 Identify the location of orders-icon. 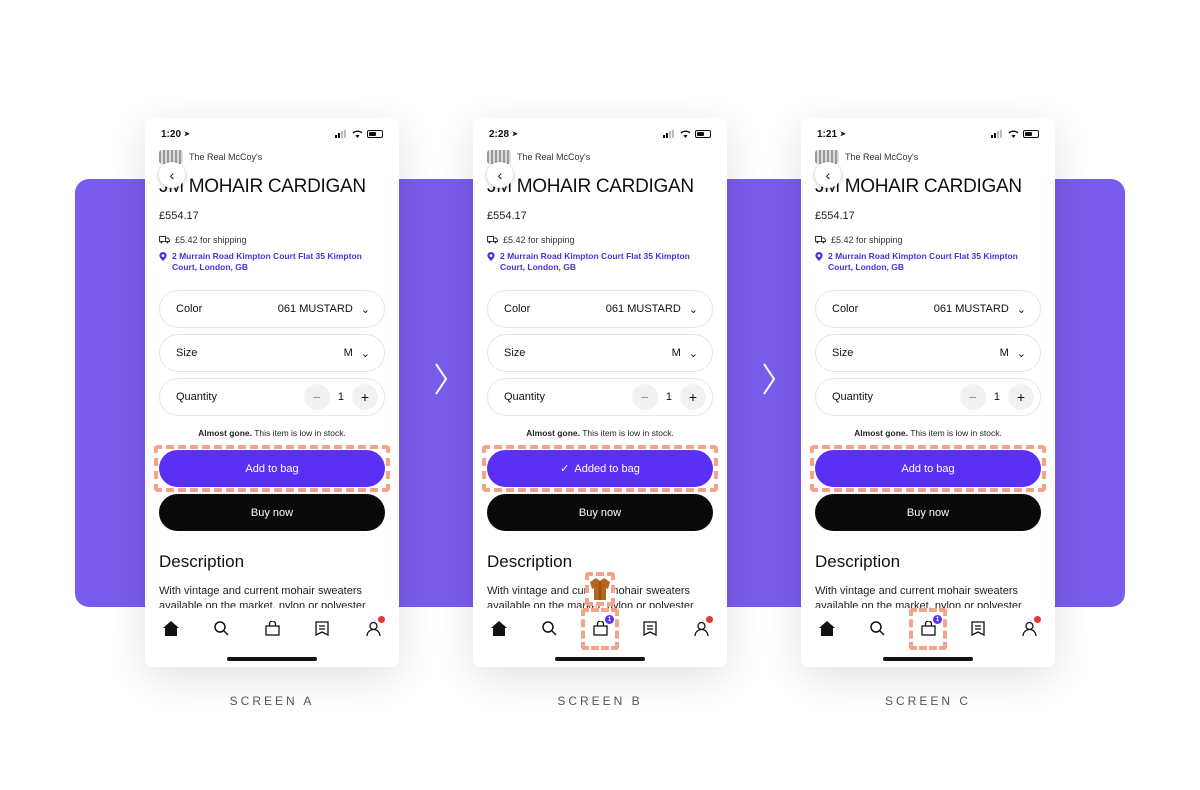
(322, 628).